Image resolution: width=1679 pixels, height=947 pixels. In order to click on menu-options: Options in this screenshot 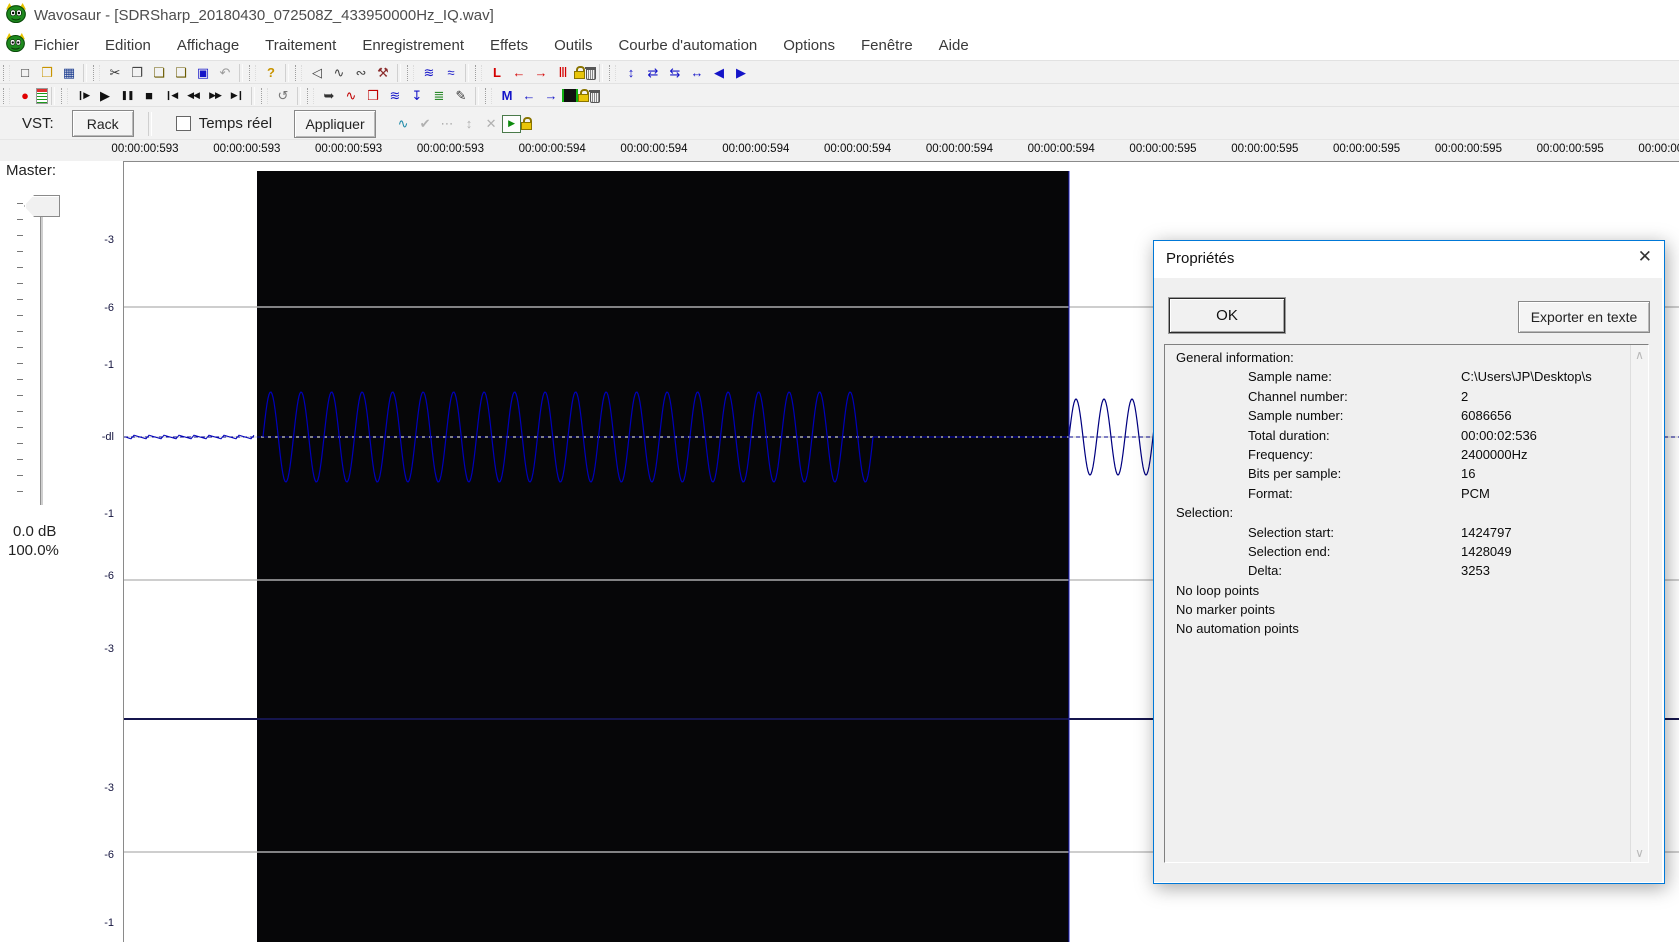, I will do `click(809, 45)`.